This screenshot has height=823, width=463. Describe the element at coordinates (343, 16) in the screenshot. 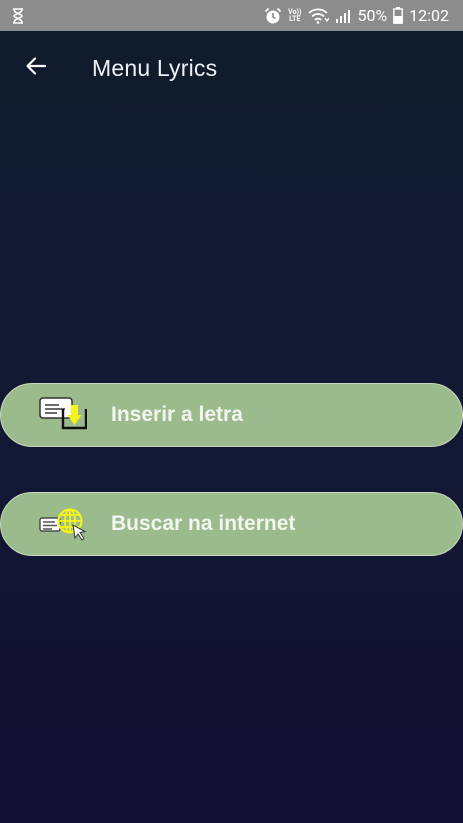

I see `signal-icon` at that location.